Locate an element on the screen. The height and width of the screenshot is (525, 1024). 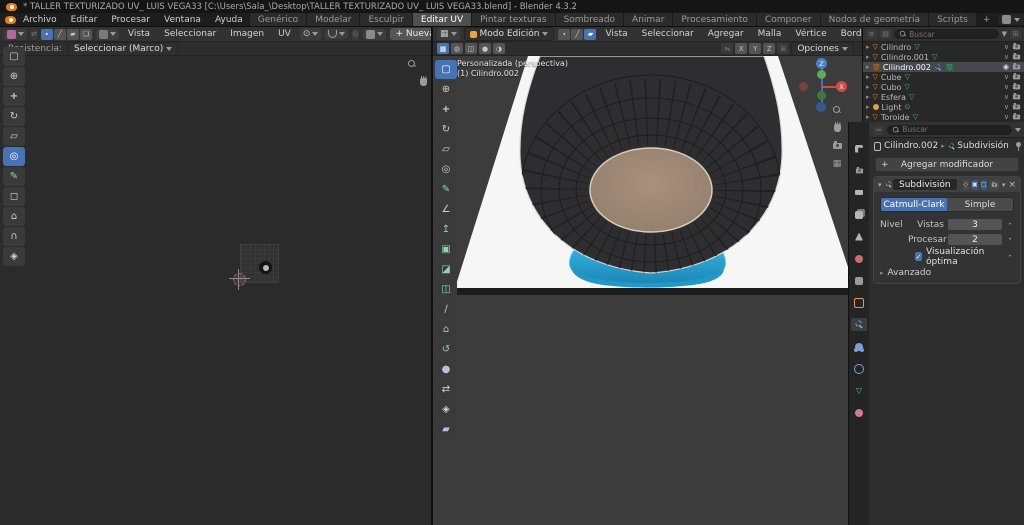
tool-inset-faces is located at coordinates (446, 249).